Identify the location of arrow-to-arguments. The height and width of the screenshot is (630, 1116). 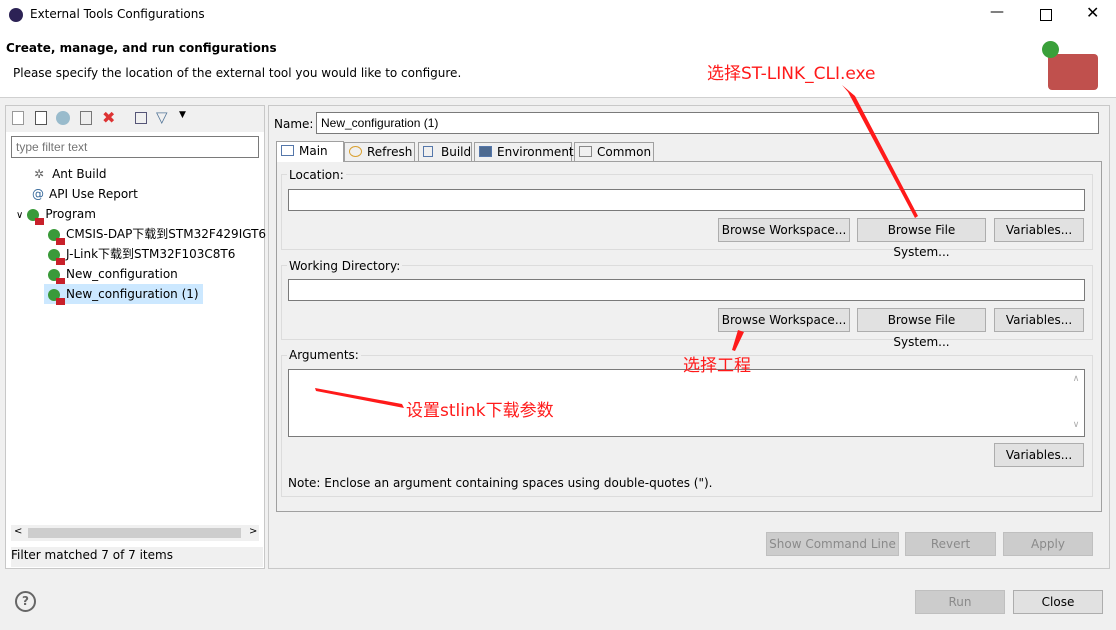
(359, 398).